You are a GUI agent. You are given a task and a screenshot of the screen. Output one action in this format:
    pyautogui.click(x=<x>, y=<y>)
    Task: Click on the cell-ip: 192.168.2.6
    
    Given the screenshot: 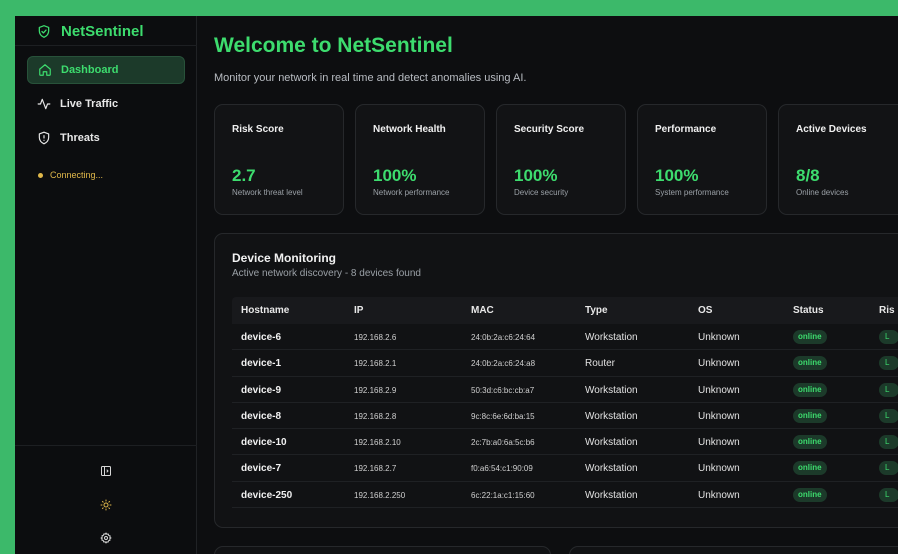 What is the action you would take?
    pyautogui.click(x=375, y=337)
    